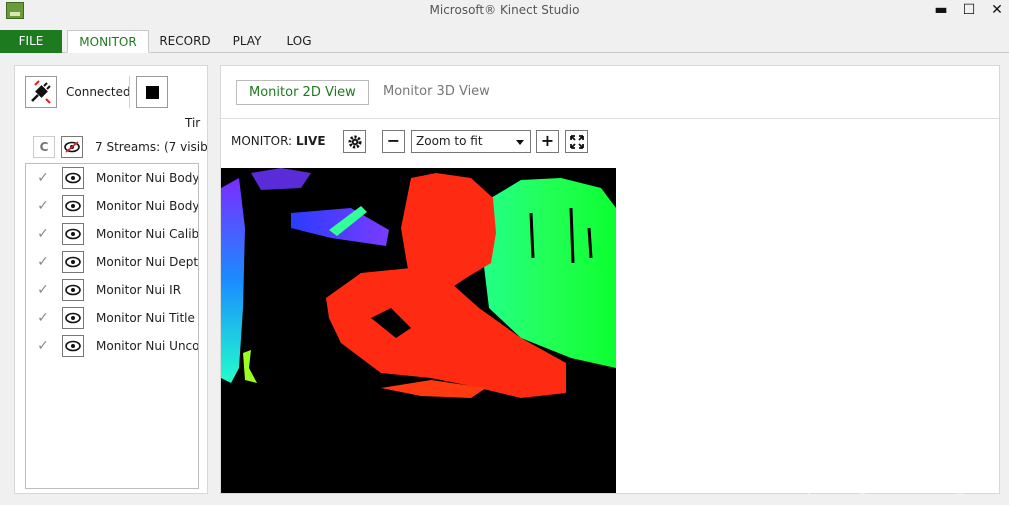 This screenshot has width=1009, height=505. Describe the element at coordinates (302, 92) in the screenshot. I see `tab-monitor-2d-view: Monitor 2D View` at that location.